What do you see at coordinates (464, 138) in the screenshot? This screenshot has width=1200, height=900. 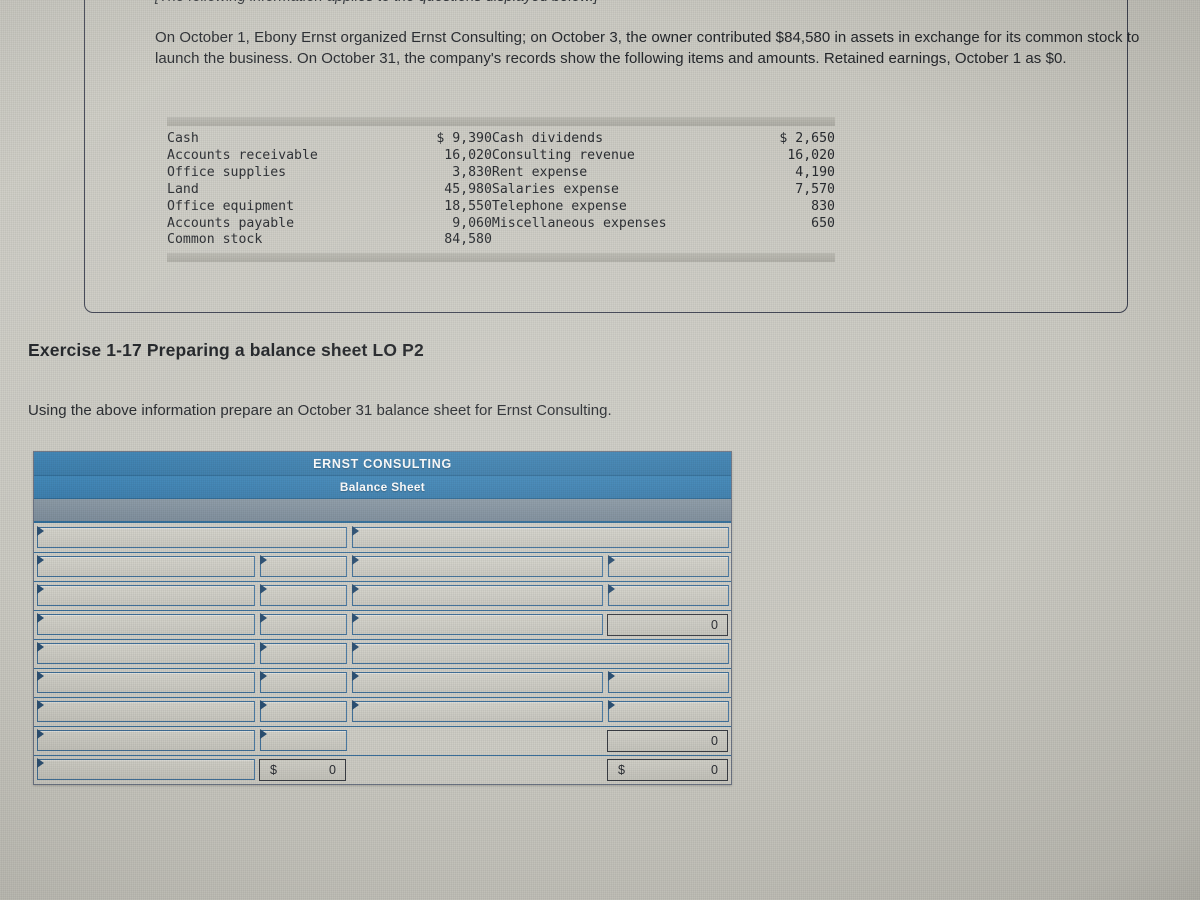 I see `item-amount: $ 9,390` at bounding box center [464, 138].